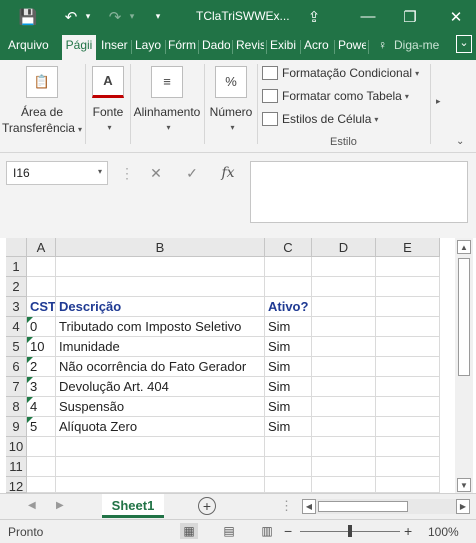 The image size is (476, 543). Describe the element at coordinates (192, 173) in the screenshot. I see `enter-icon: ✓` at that location.